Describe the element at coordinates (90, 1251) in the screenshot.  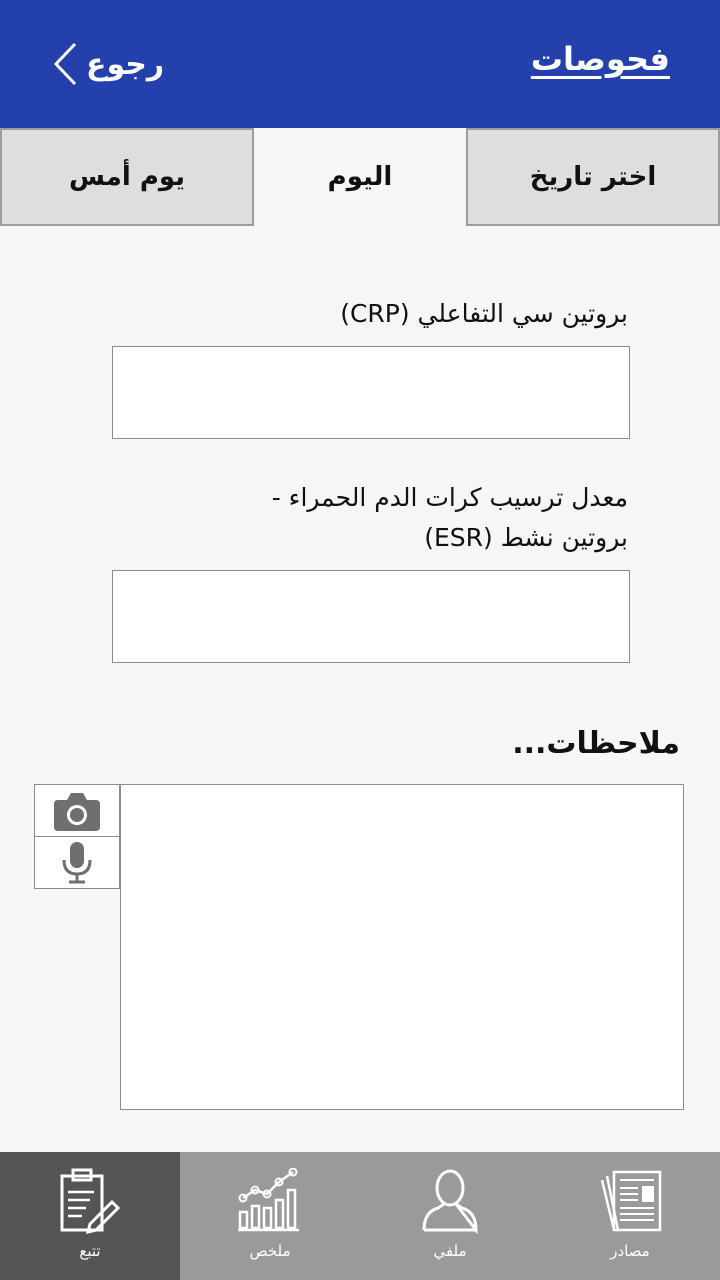
I see `nav-tracking-label: تتبع` at that location.